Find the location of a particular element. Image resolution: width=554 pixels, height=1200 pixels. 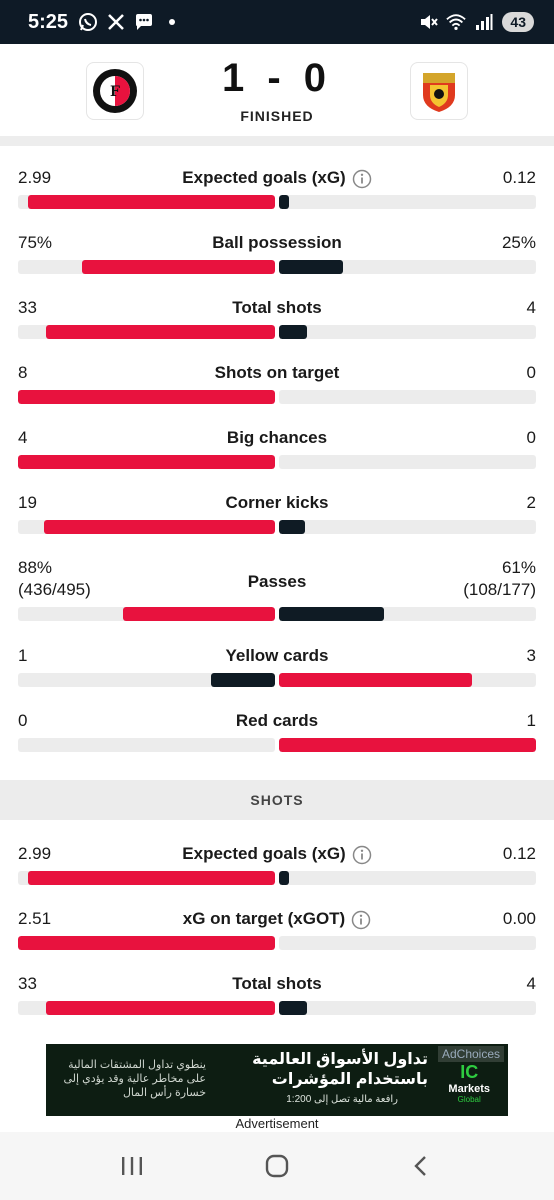

stat-label: xG on target (xGOT) is located at coordinates (277, 919).